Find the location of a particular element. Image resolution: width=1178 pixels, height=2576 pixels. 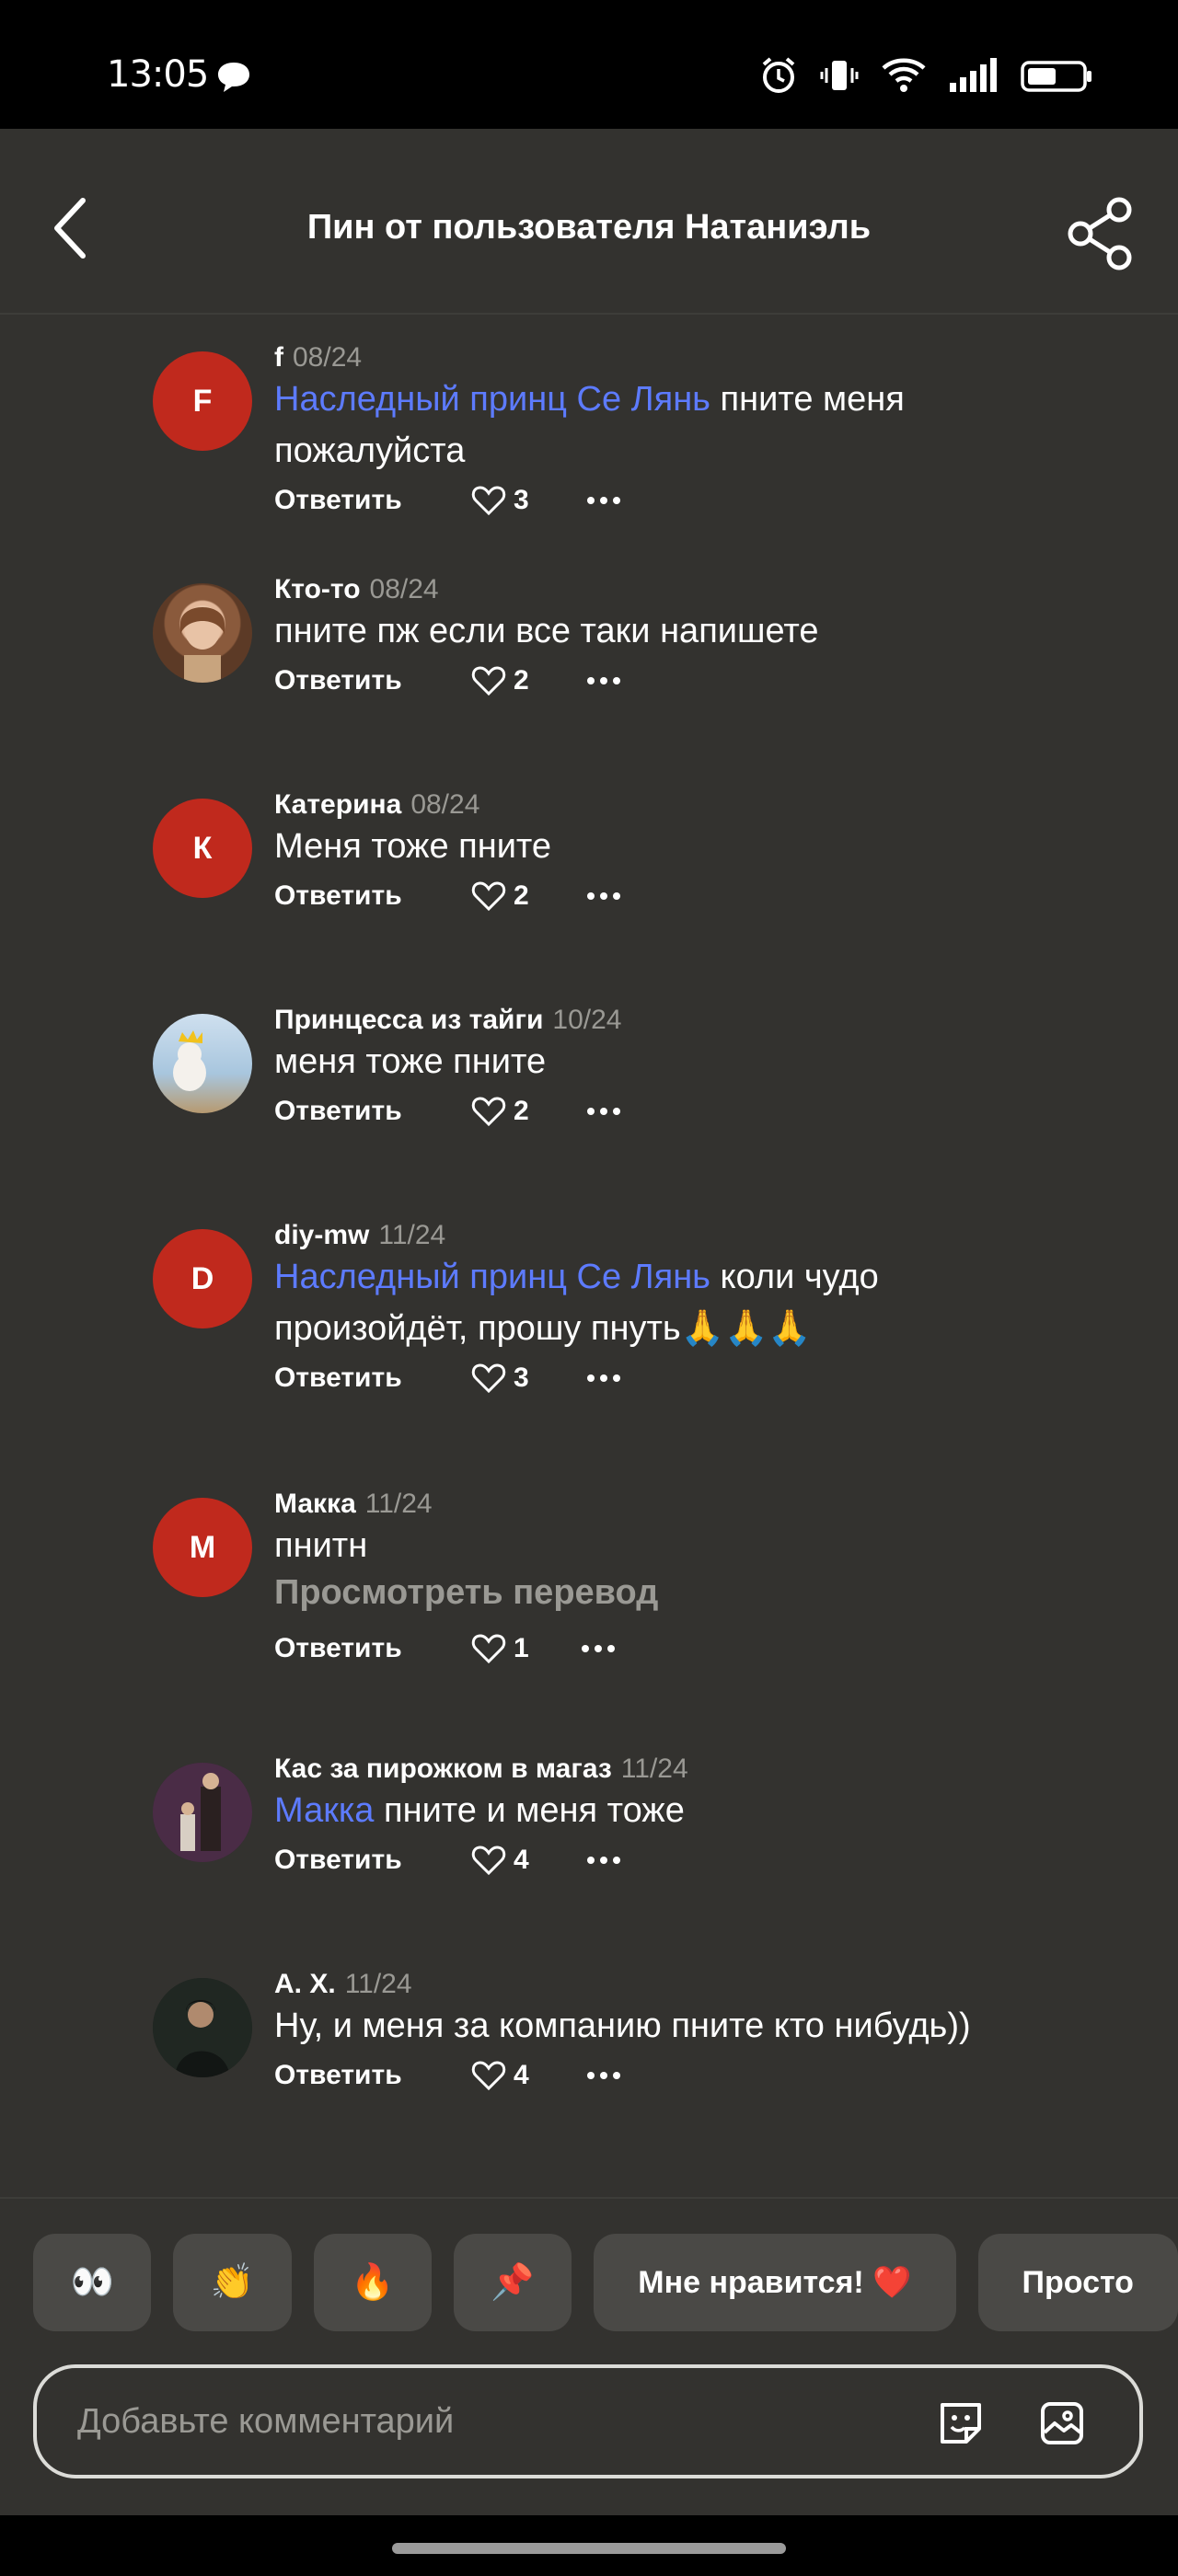

comment-text: пните пж если все таки напишете is located at coordinates (546, 631).